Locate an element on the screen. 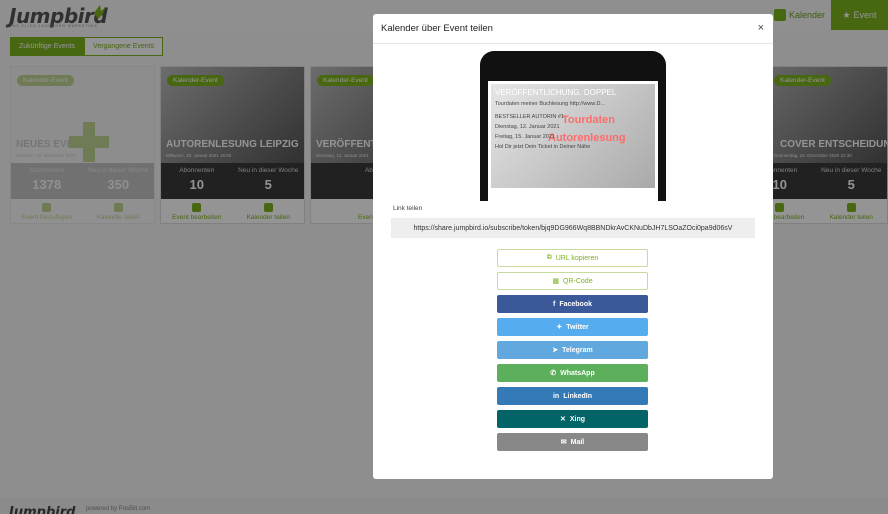  button-label: LinkedIn is located at coordinates (577, 396).